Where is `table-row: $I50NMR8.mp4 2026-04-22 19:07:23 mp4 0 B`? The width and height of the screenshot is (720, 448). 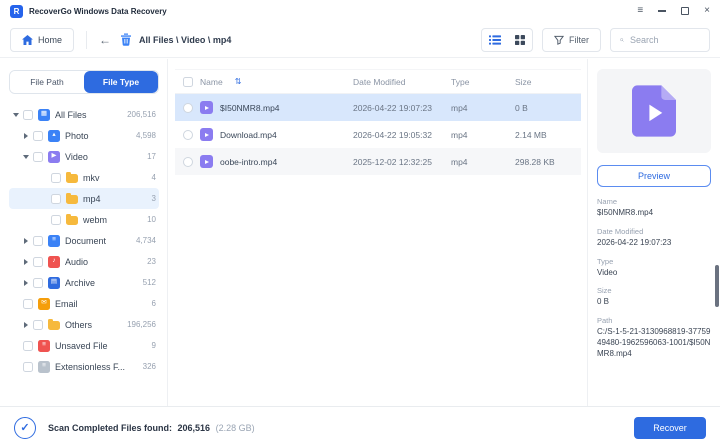
table-row: $I50NMR8.mp4 2026-04-22 19:07:23 mp4 0 B is located at coordinates (378, 107).